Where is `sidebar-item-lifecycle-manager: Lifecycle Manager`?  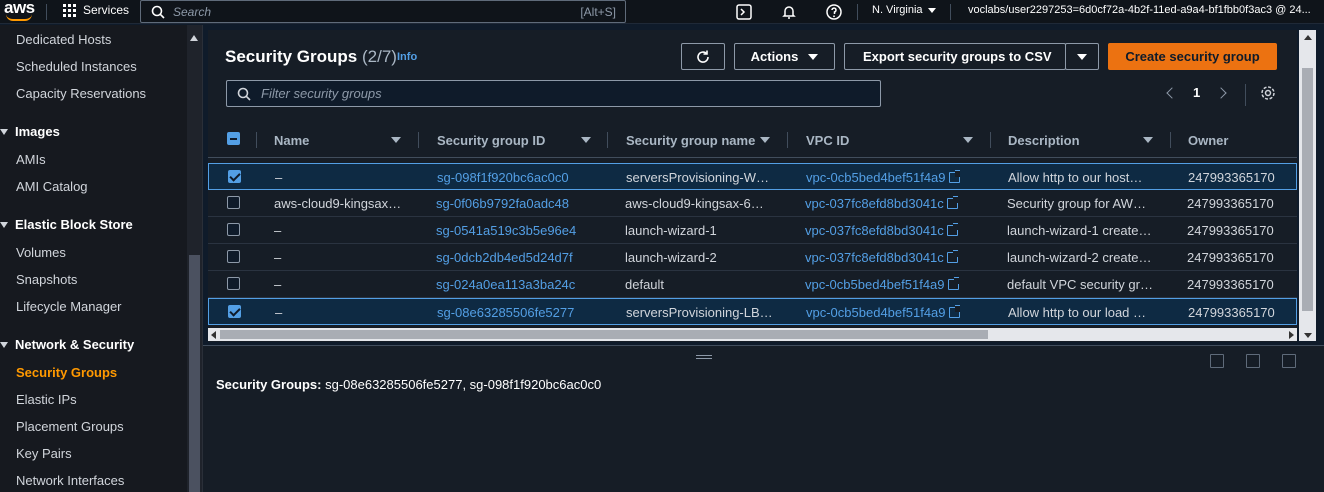 sidebar-item-lifecycle-manager: Lifecycle Manager is located at coordinates (69, 306).